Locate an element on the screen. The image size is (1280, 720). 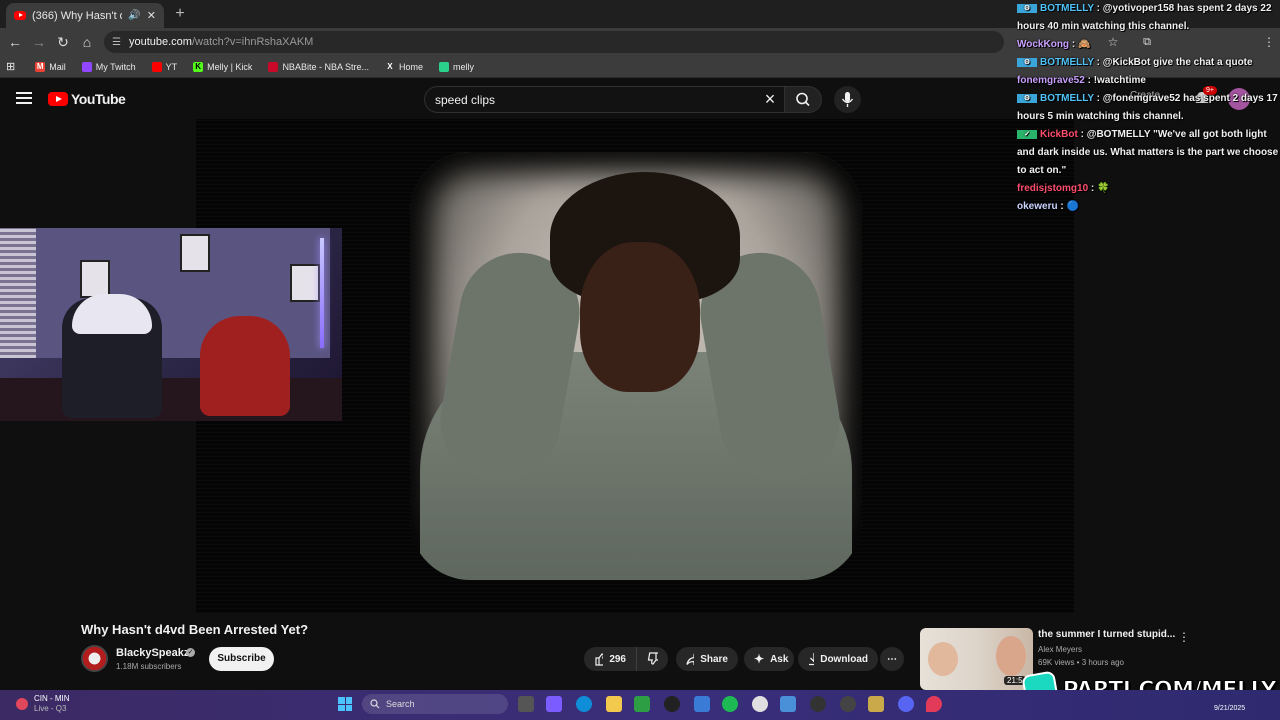
widget-title: CIN - MIN is located at coordinates (52, 698).